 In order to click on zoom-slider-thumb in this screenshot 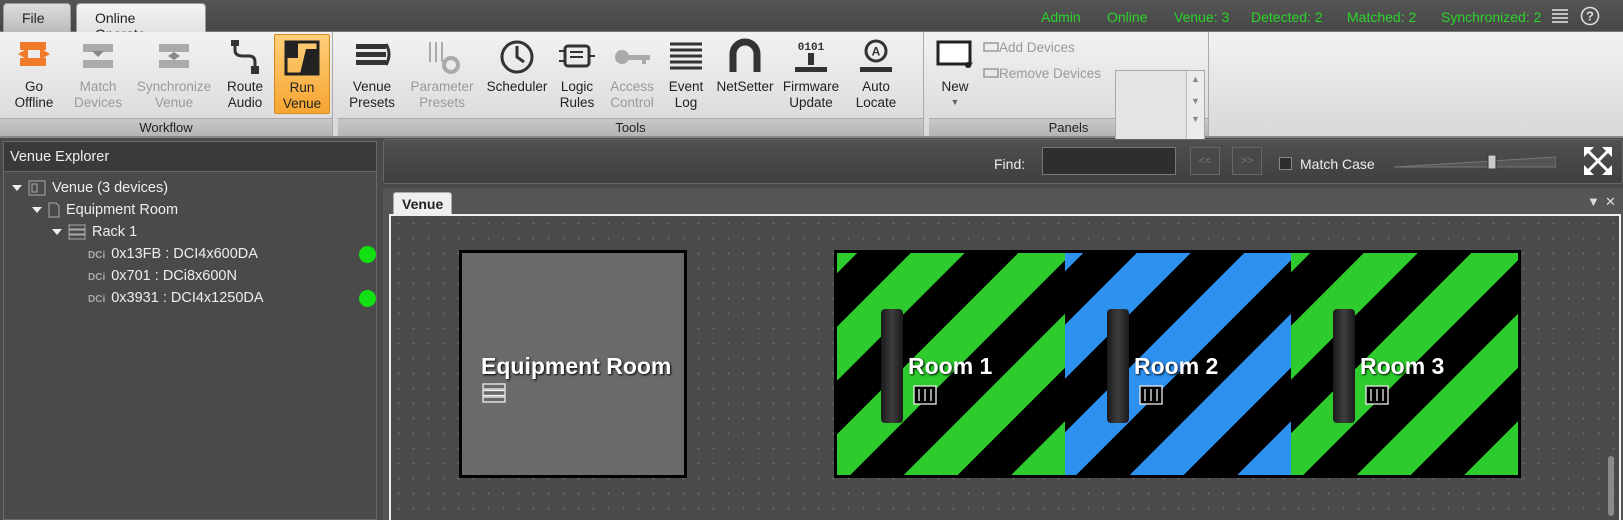, I will do `click(1492, 162)`.